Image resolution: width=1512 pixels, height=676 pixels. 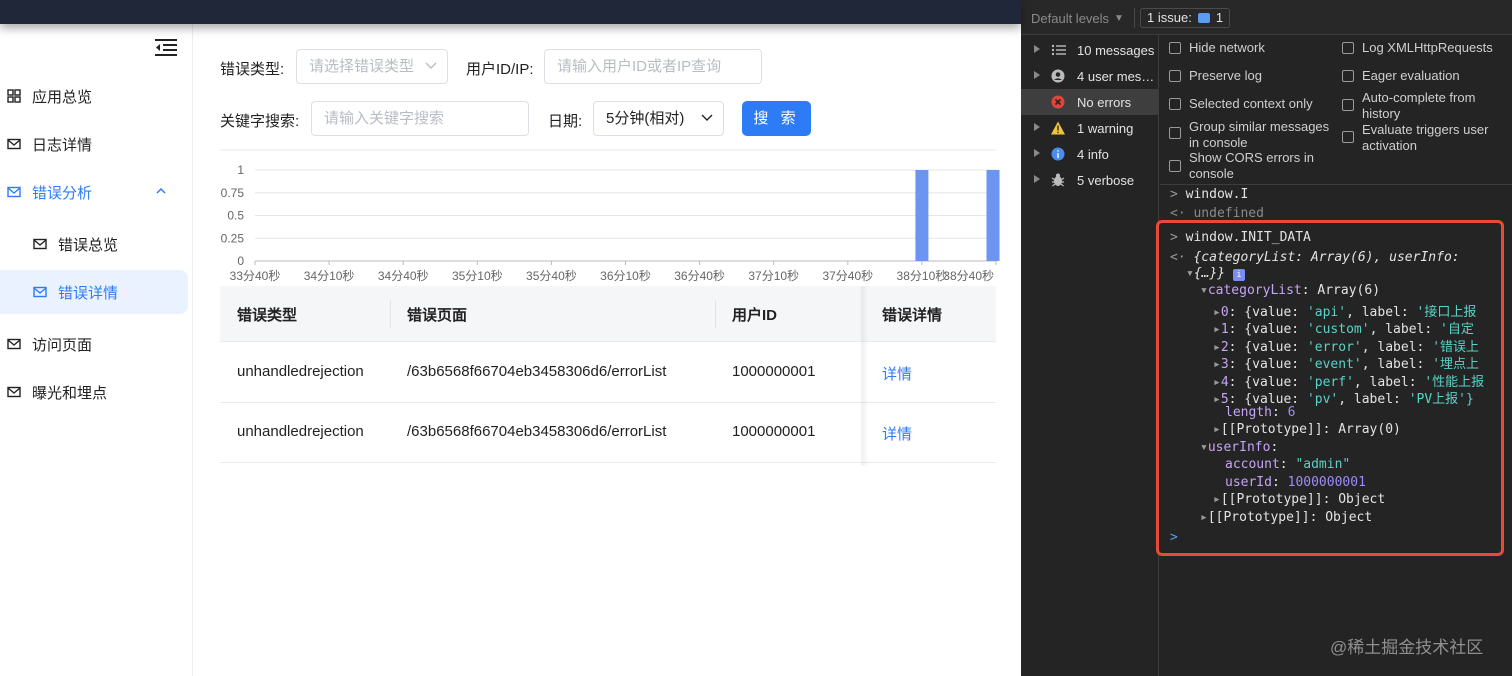 I want to click on sidebar-item-label: 错误详情, so click(x=88, y=293).